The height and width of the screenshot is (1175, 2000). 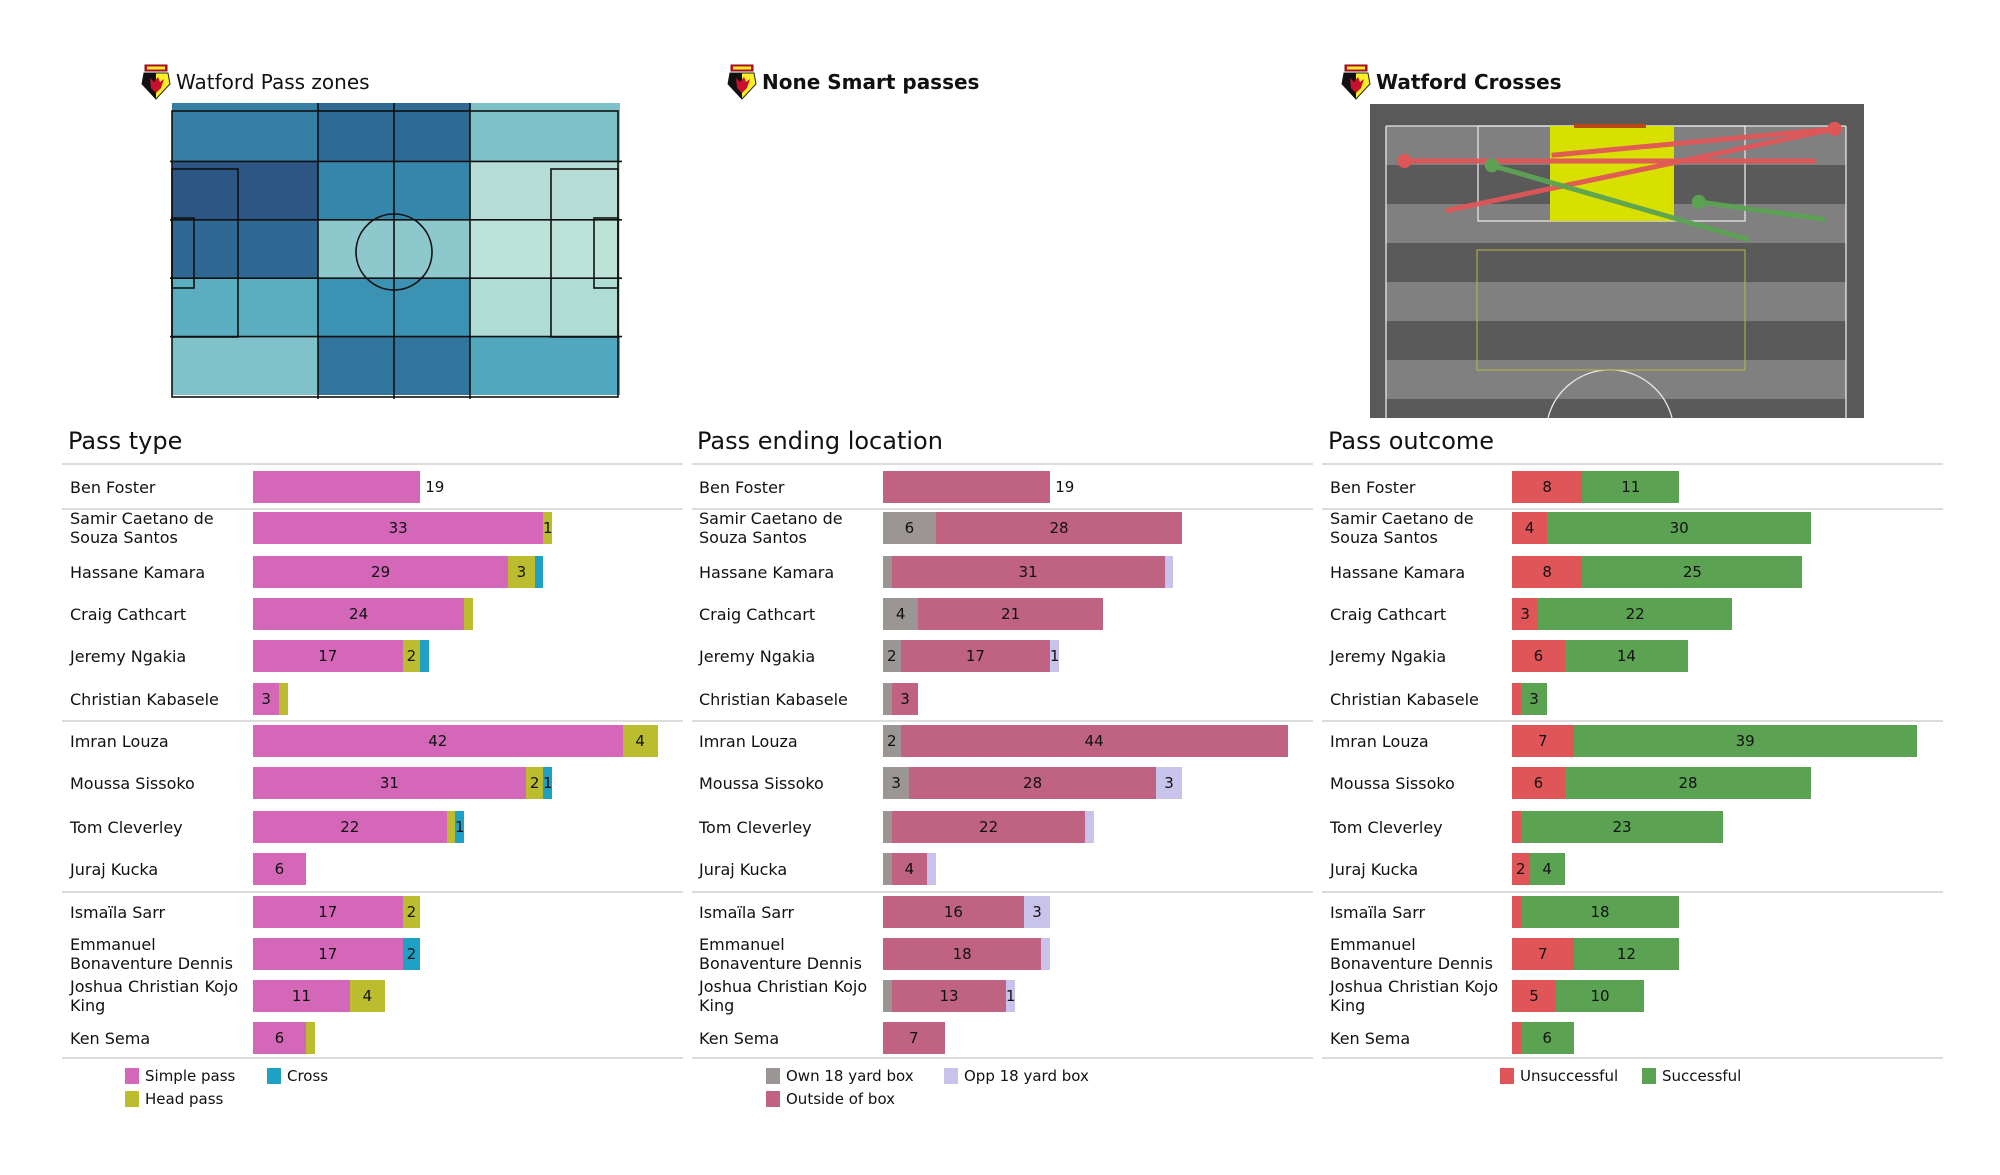 What do you see at coordinates (1411, 963) in the screenshot?
I see `player-name-line: Bonaventure Dennis` at bounding box center [1411, 963].